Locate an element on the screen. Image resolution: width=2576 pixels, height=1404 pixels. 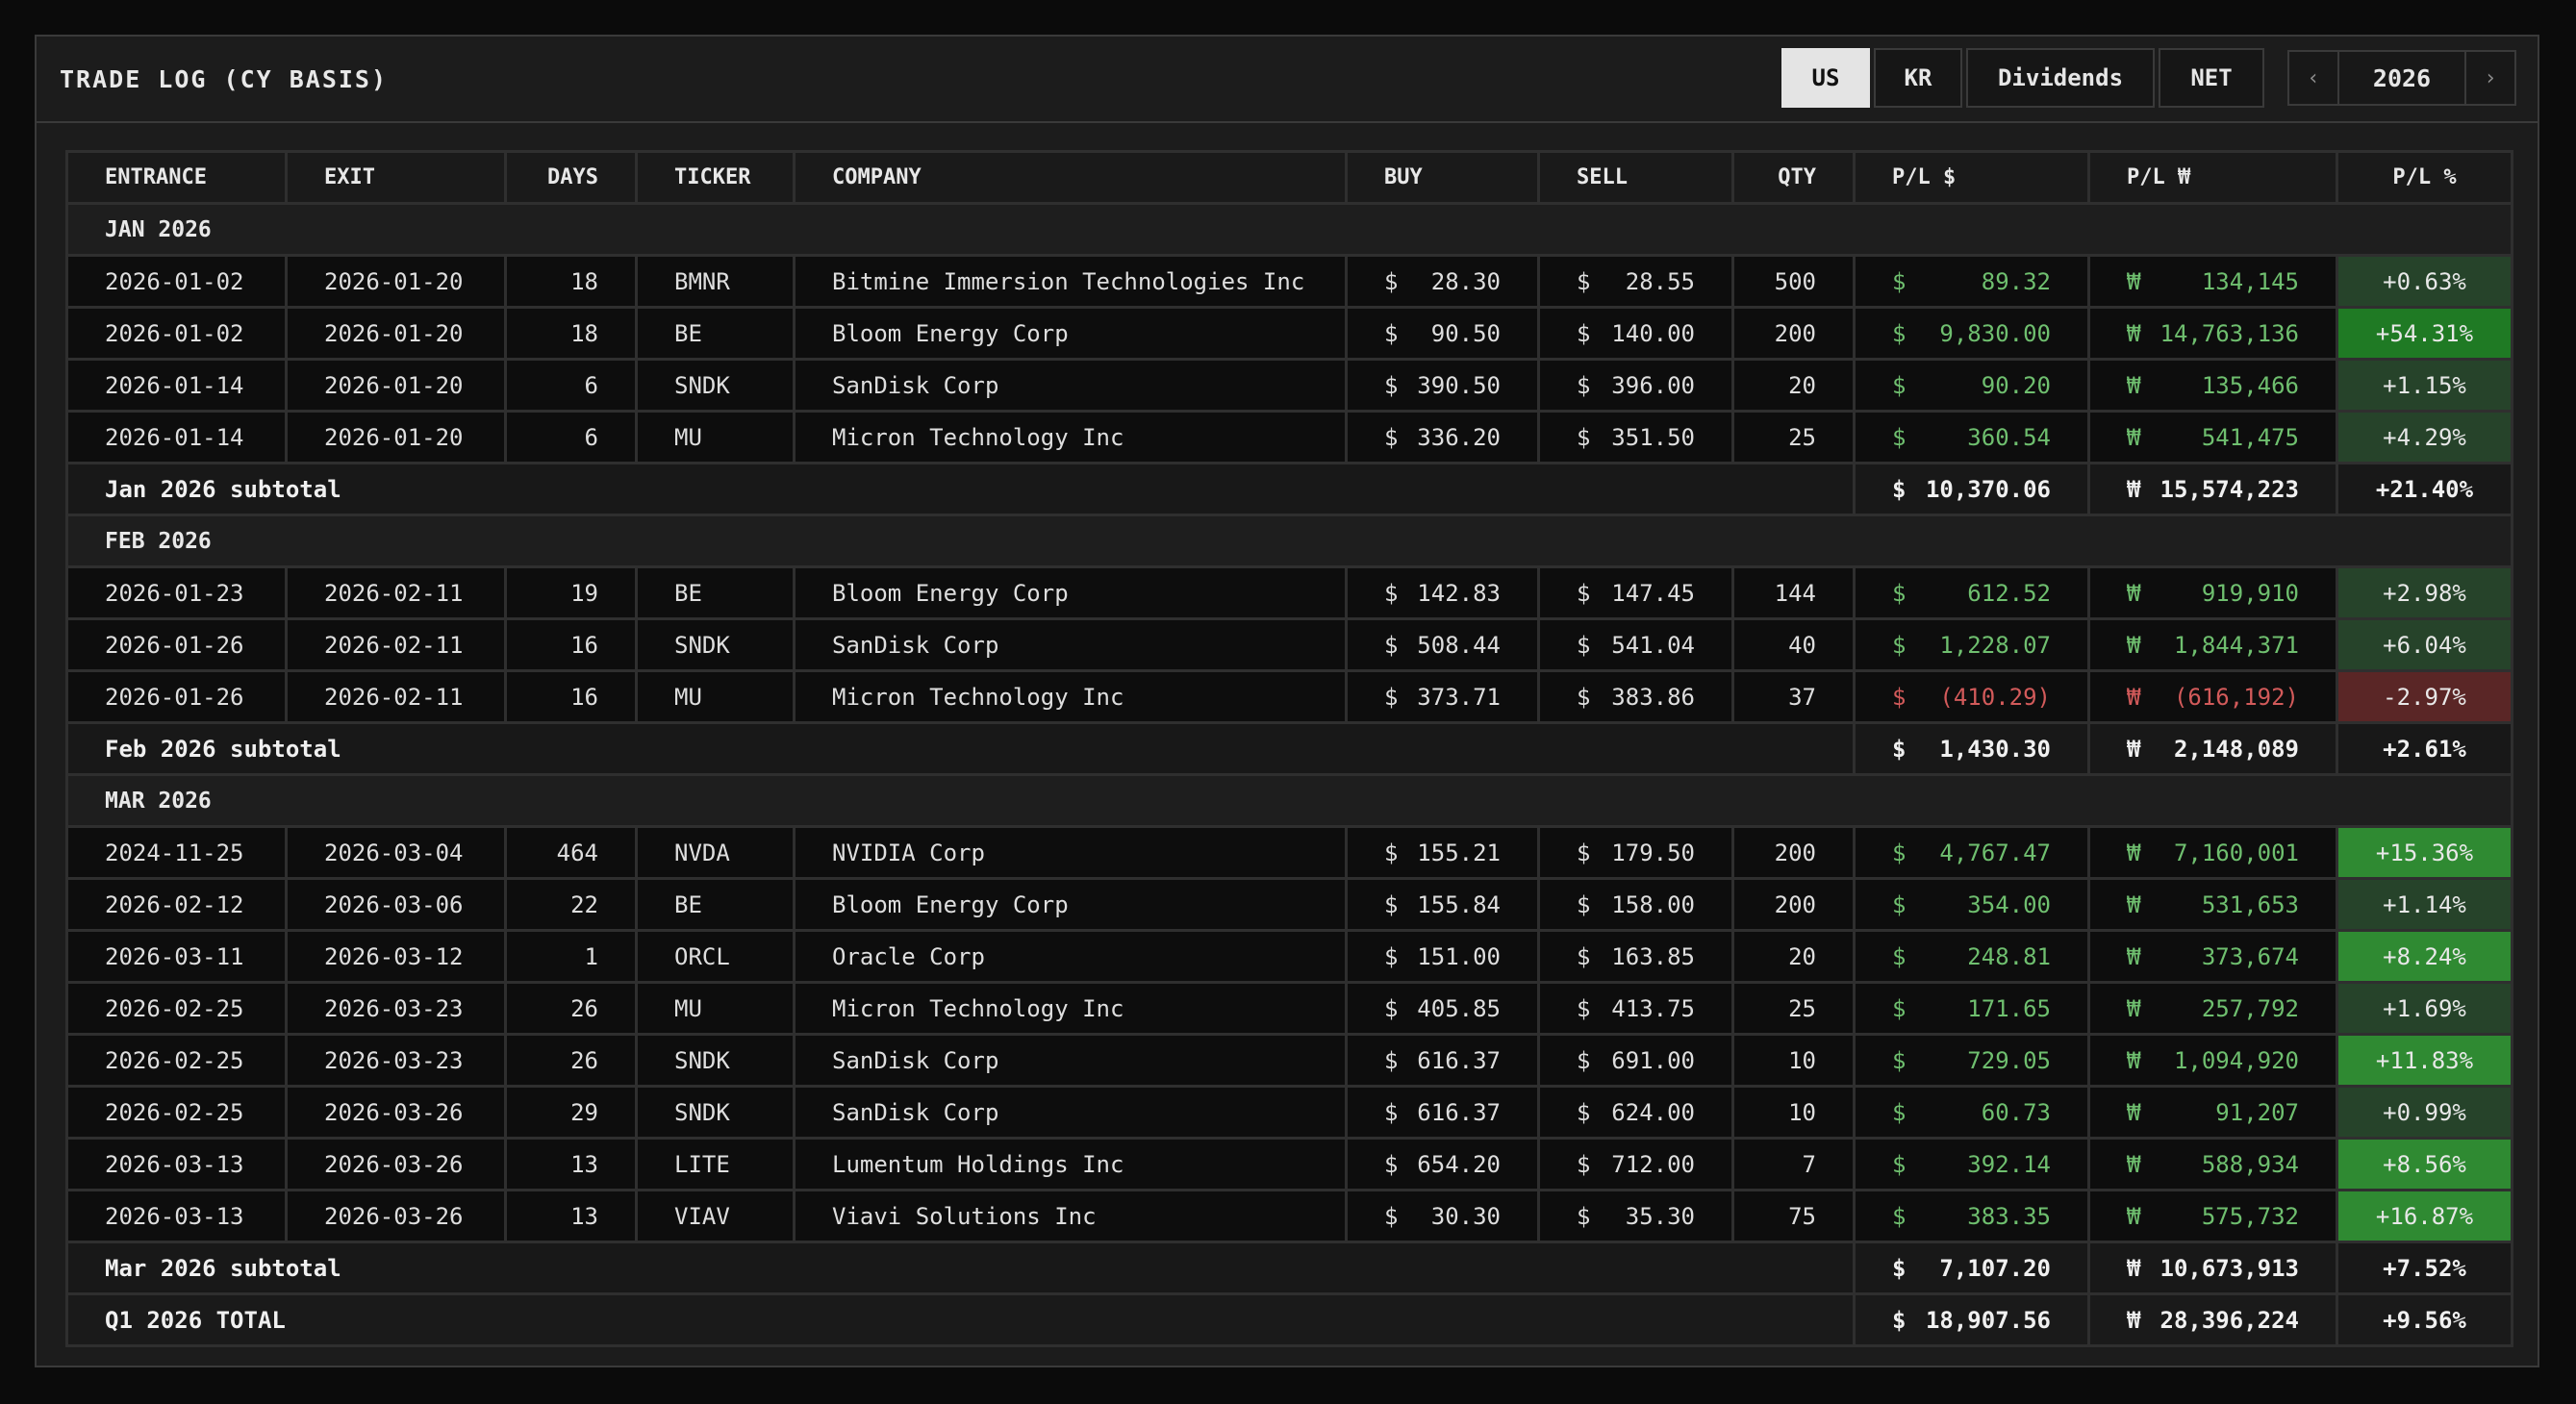
subtotal-pl-usd: $1,430.30 is located at coordinates (1972, 748).